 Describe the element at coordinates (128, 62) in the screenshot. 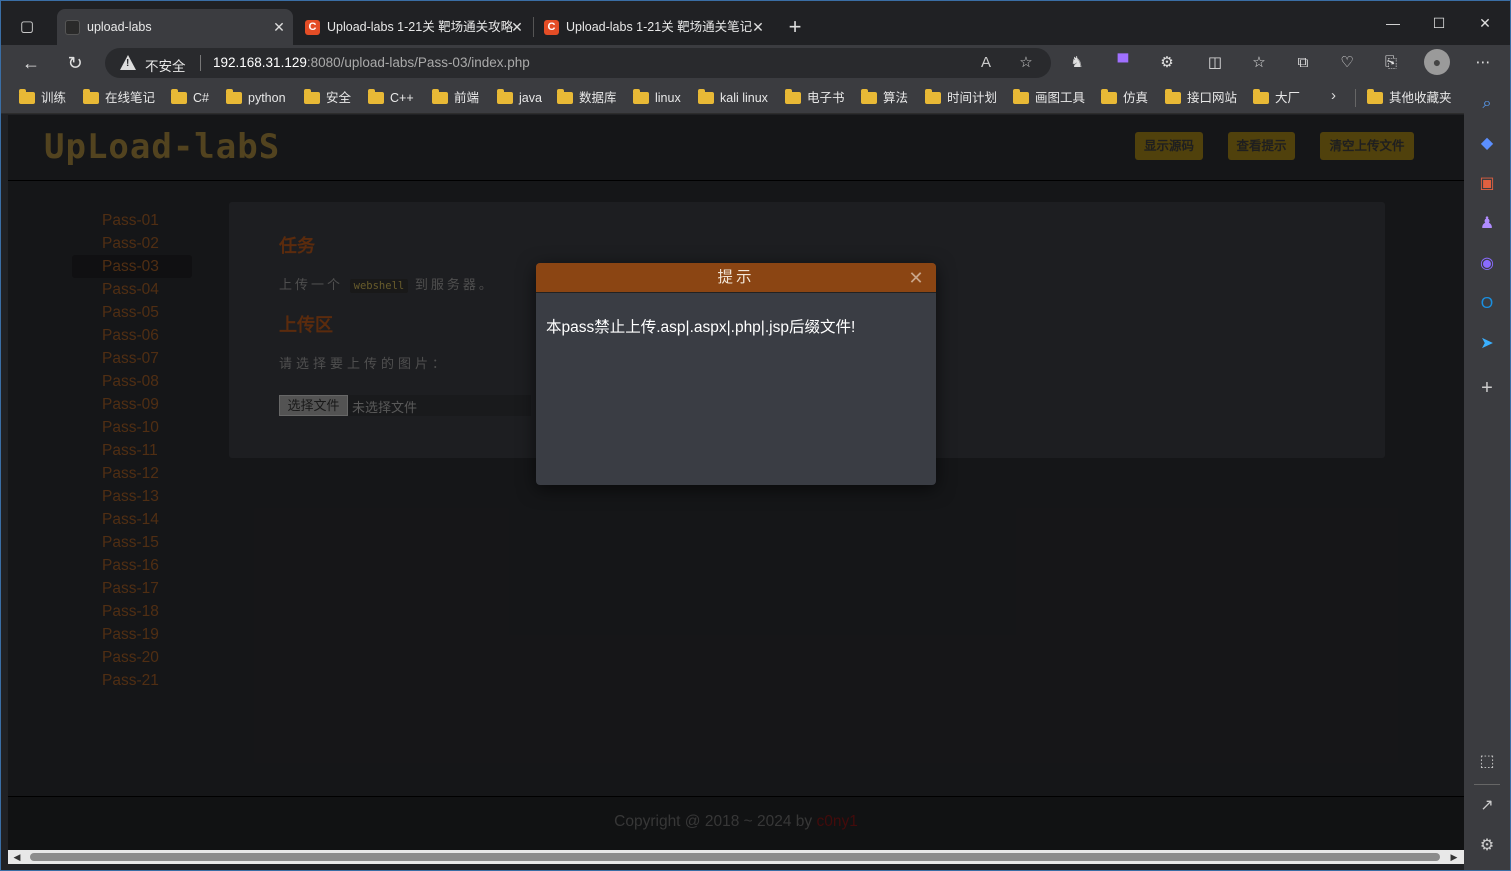

I see `warning-icon` at that location.